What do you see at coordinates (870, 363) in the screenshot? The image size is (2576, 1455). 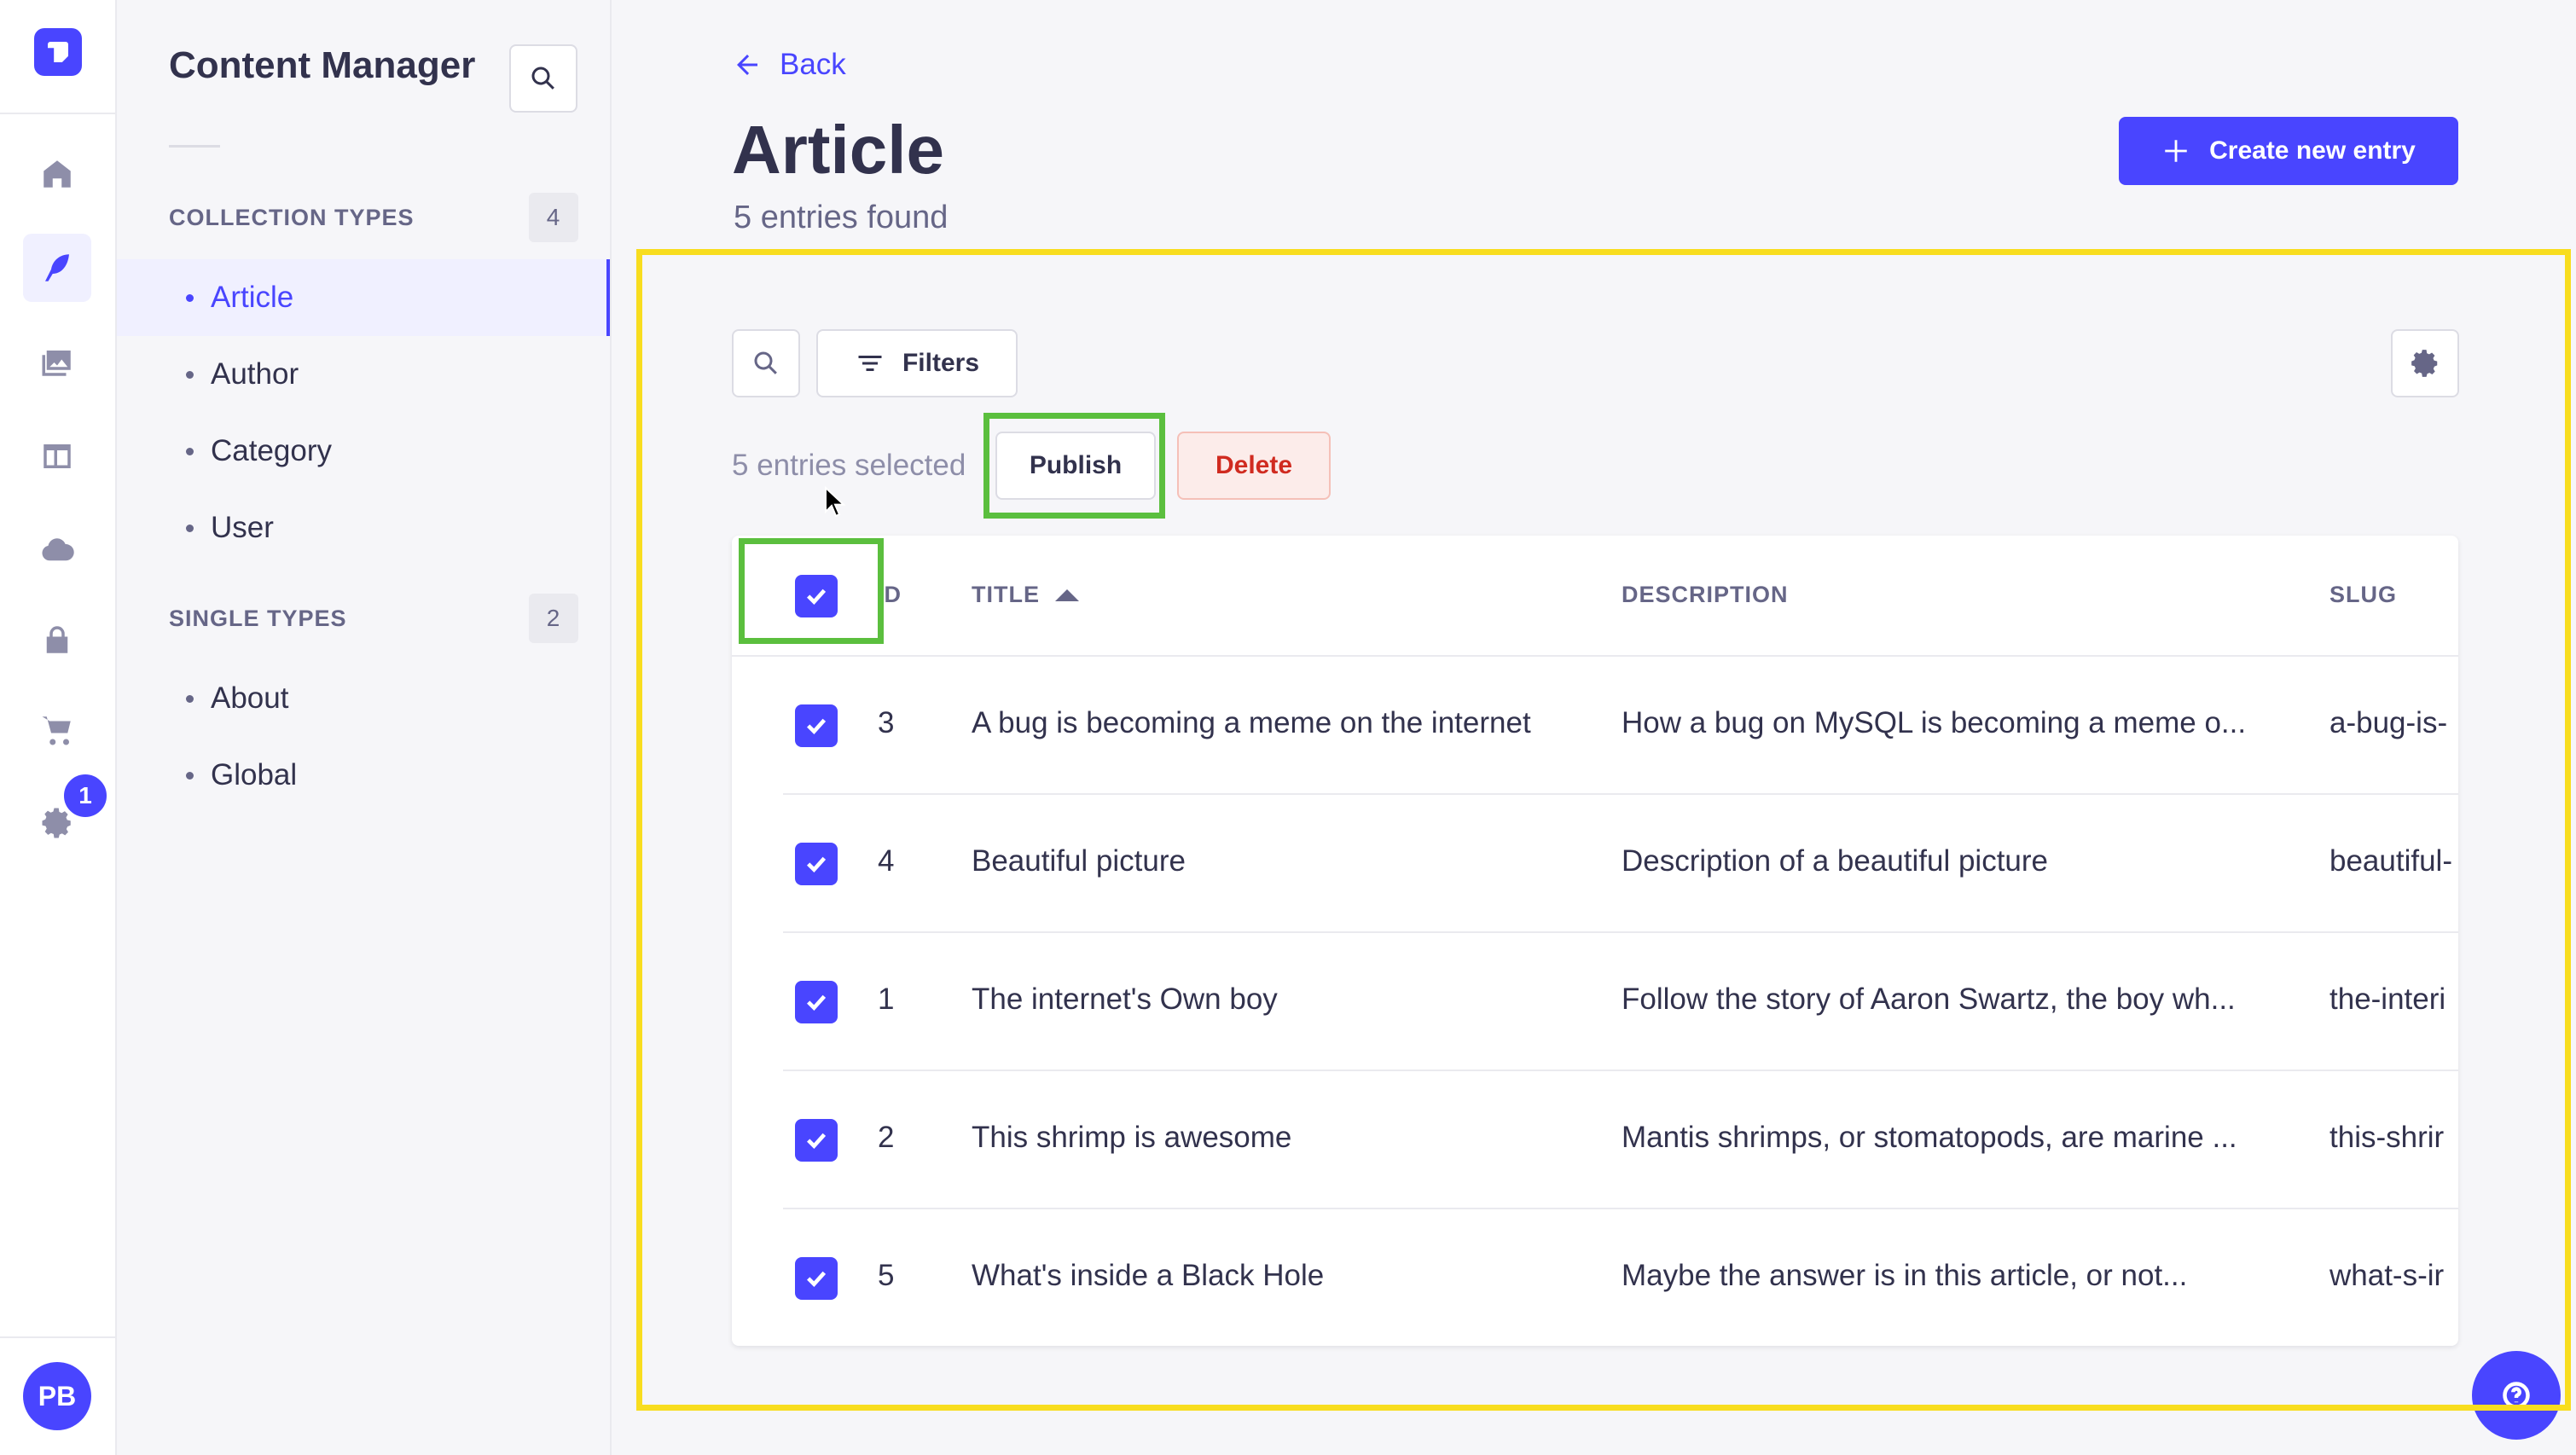 I see `filter-icon` at bounding box center [870, 363].